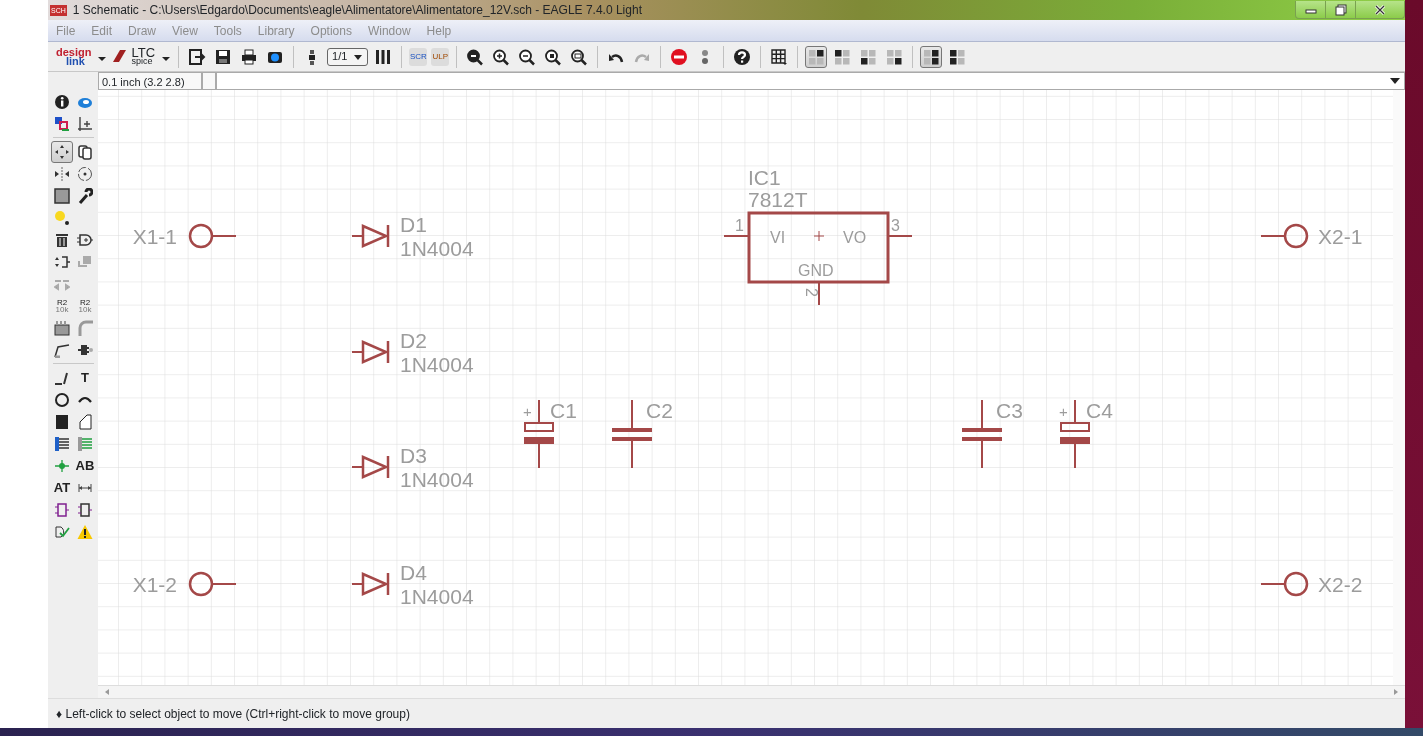 This screenshot has width=1423, height=736. Describe the element at coordinates (133, 56) in the screenshot. I see `brand-logo: LTC spice` at that location.